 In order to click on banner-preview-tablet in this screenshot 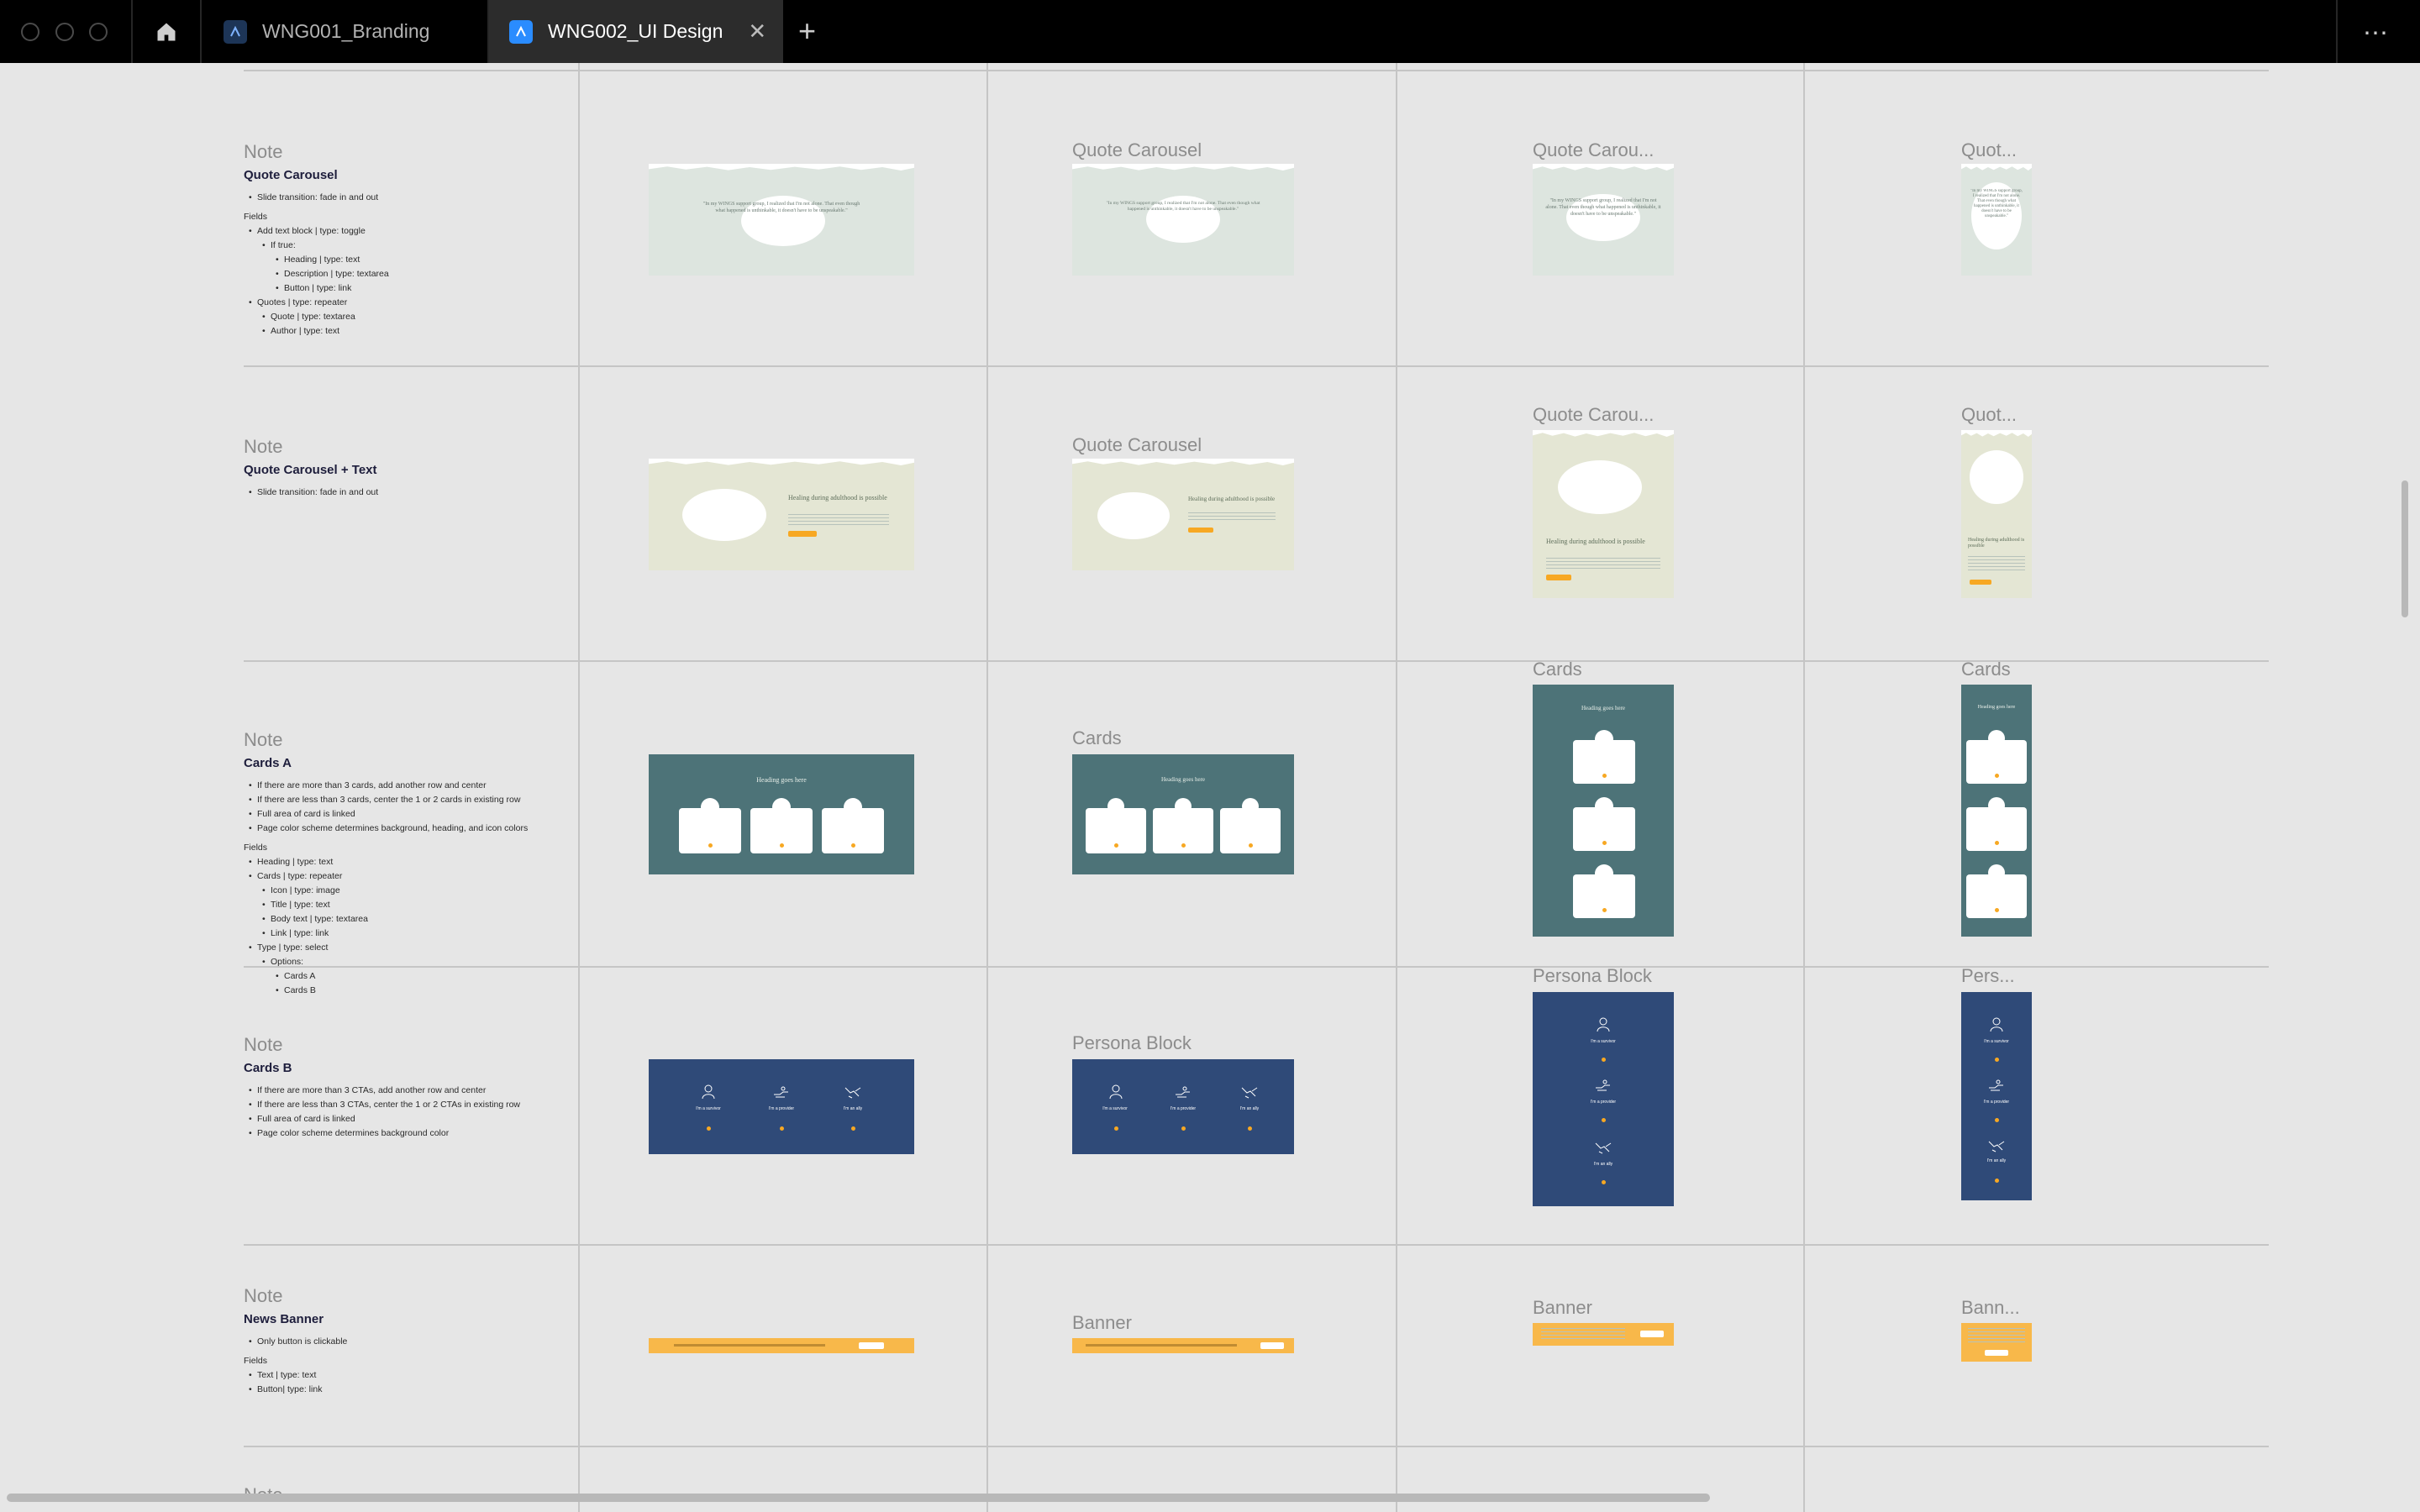, I will do `click(1183, 1345)`.